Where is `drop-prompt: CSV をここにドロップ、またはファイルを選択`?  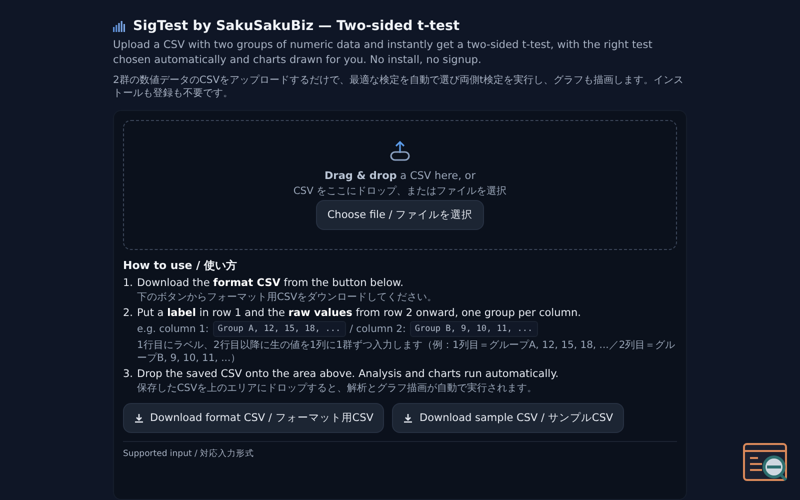
drop-prompt: CSV をここにドロップ、またはファイルを選択 is located at coordinates (400, 191).